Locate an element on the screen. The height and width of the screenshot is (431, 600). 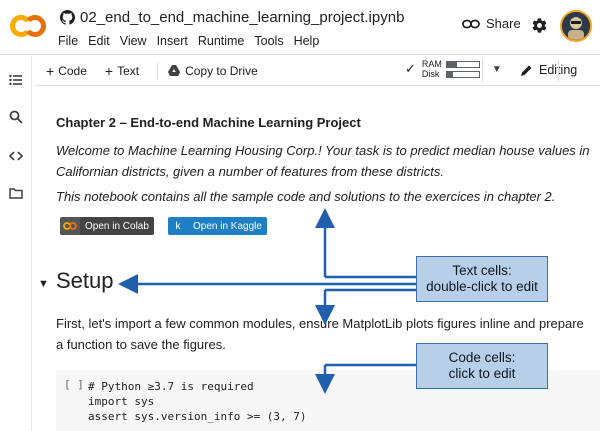
code-cells-callout: Code cells: click to edit is located at coordinates (482, 366).